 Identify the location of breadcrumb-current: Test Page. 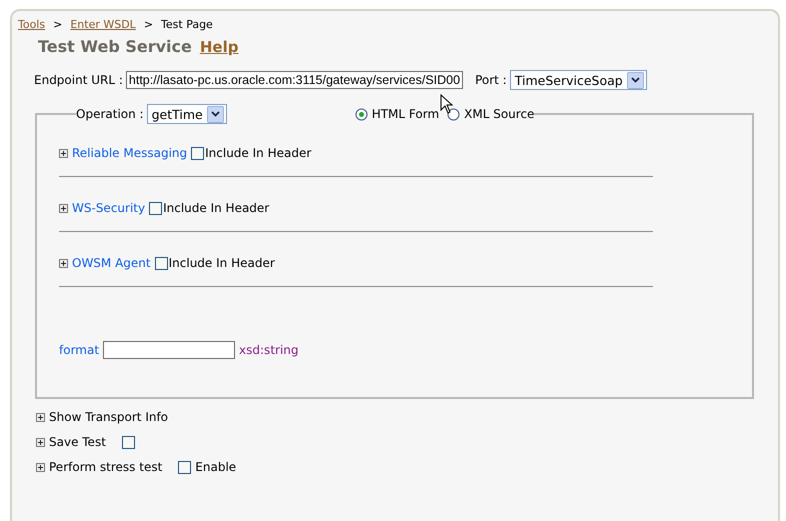
(187, 24).